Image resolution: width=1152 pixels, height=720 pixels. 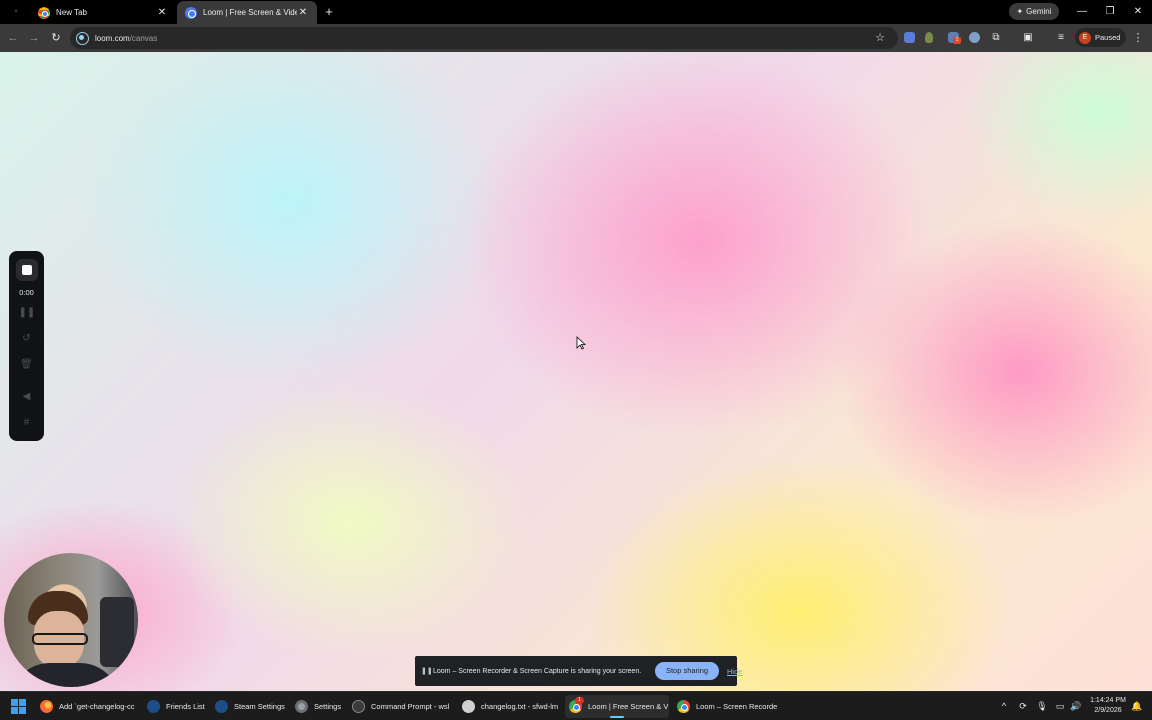 What do you see at coordinates (880, 38) in the screenshot?
I see `bookmark-star-icon: ☆` at bounding box center [880, 38].